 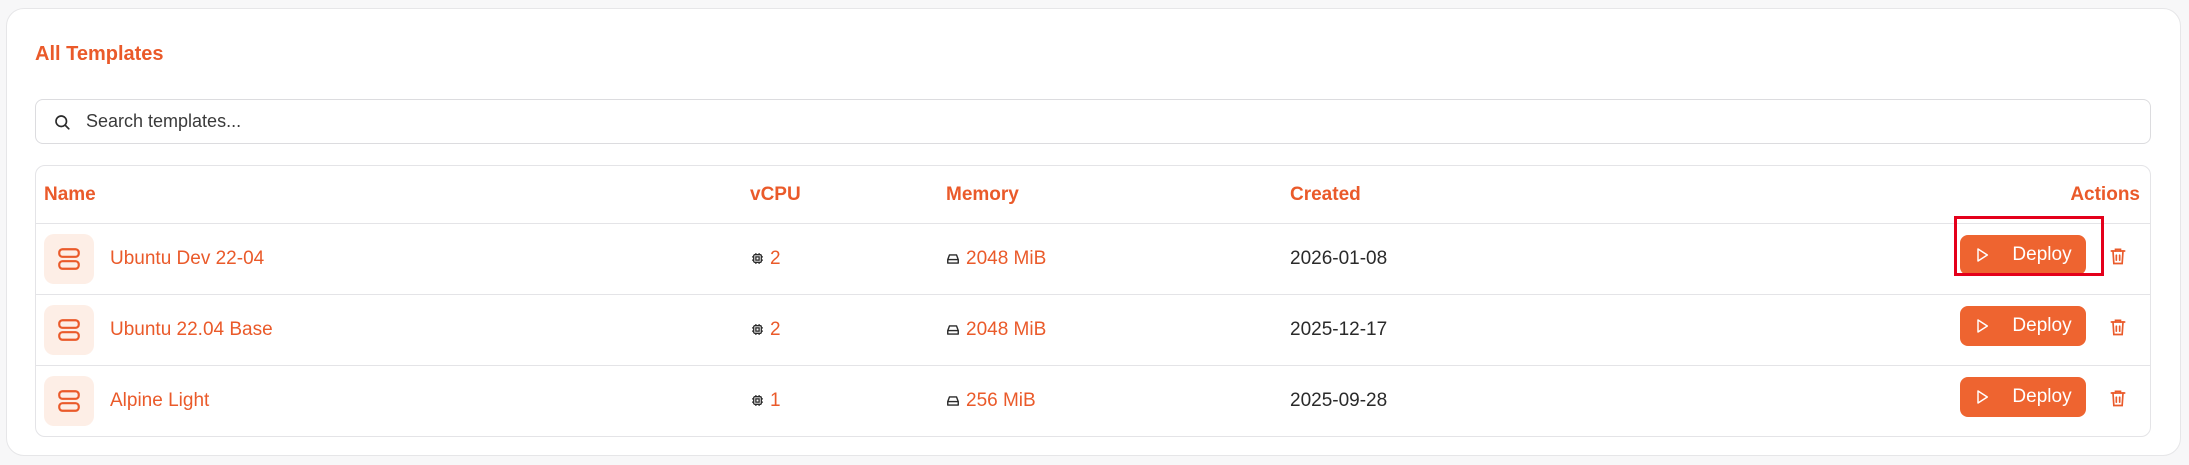 I want to click on created-date: 2025-09-28, so click(x=1339, y=400).